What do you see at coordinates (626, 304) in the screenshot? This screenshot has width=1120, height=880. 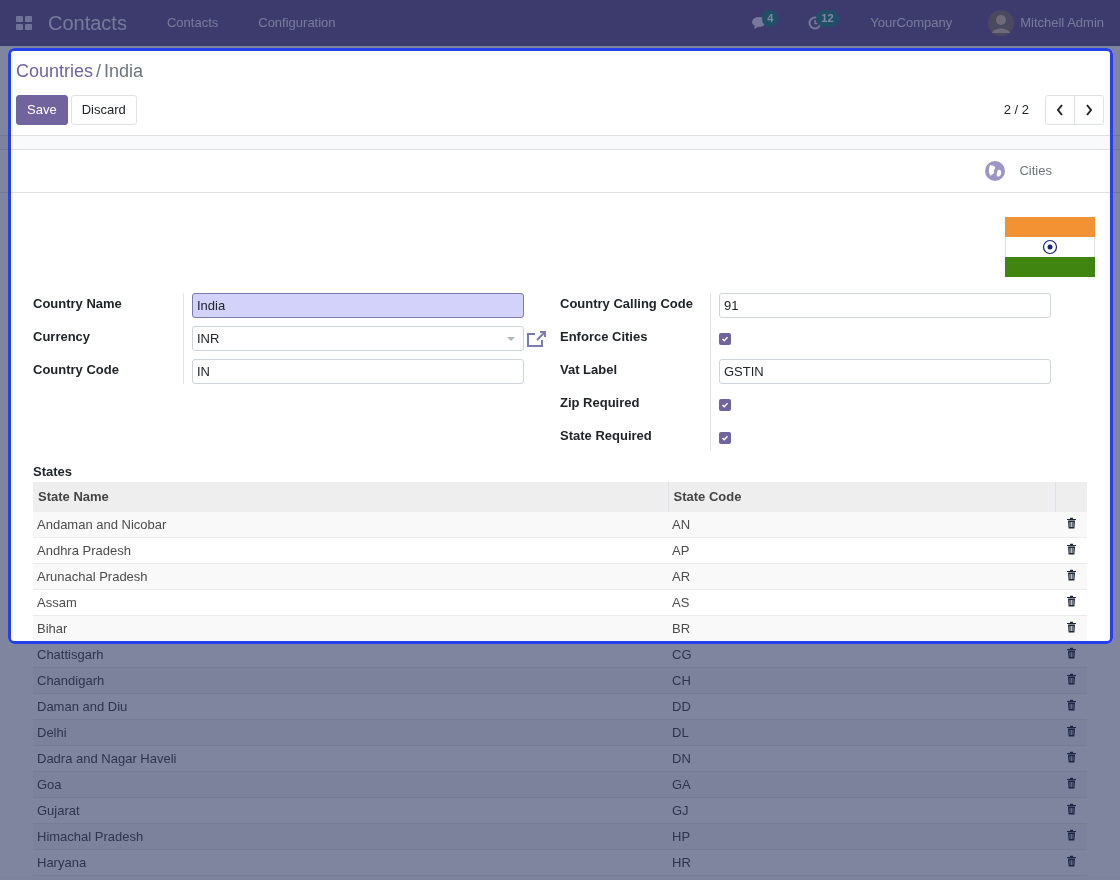 I see `field-label: Country Calling Code` at bounding box center [626, 304].